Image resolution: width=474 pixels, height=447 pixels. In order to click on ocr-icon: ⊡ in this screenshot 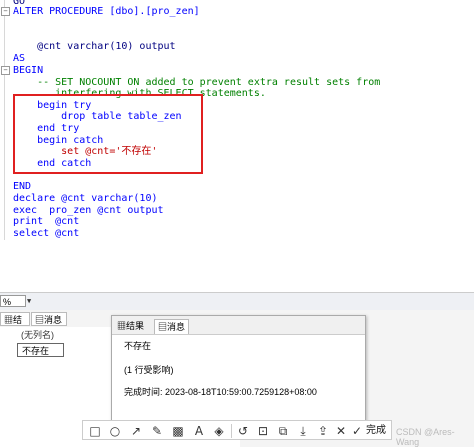, I will do `click(263, 431)`.